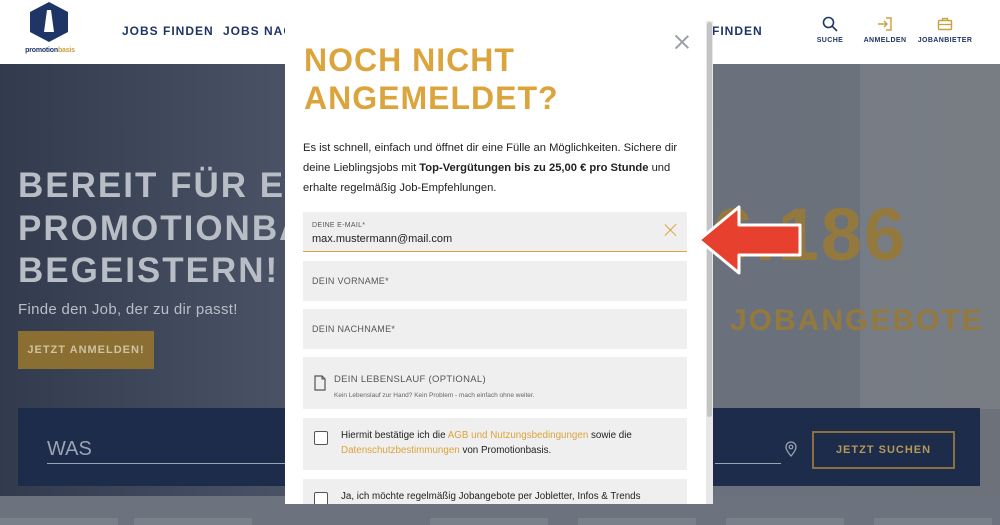 This screenshot has height=525, width=1000. What do you see at coordinates (400, 450) in the screenshot?
I see `privacy-link: Datenschutzbestimmungen` at bounding box center [400, 450].